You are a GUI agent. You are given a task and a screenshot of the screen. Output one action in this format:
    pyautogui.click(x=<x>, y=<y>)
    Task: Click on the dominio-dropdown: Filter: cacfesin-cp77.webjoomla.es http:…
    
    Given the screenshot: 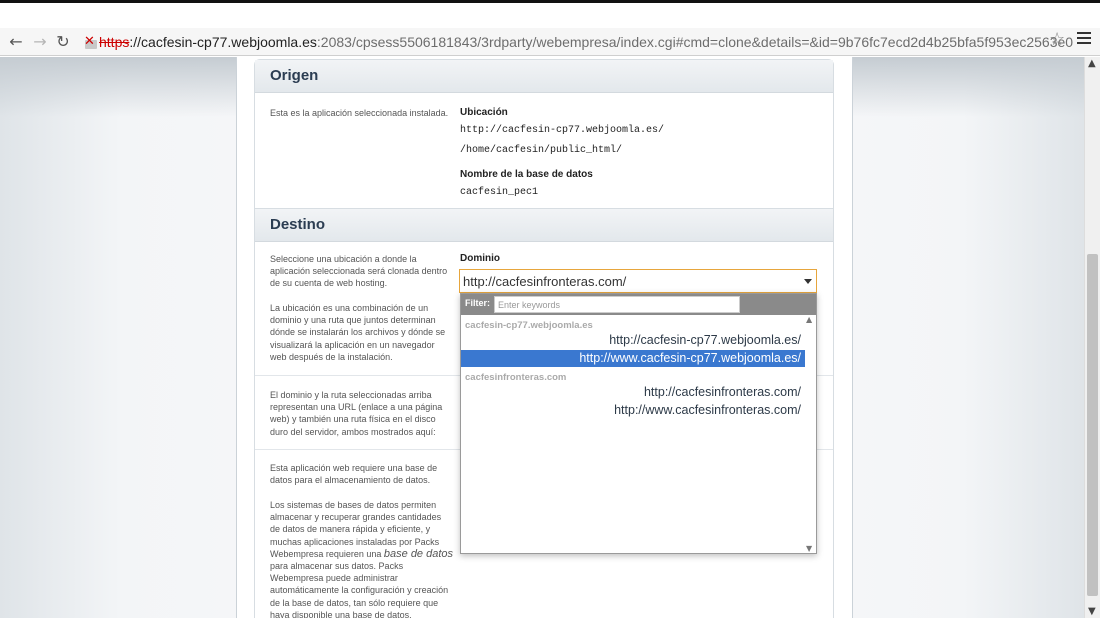 What is the action you would take?
    pyautogui.click(x=638, y=423)
    